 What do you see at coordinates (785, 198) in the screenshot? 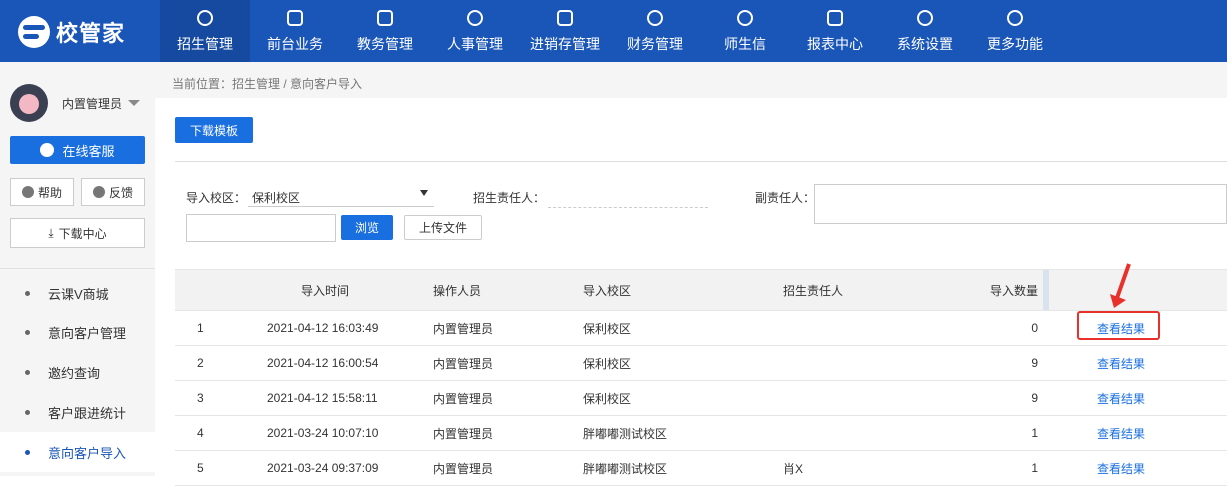
I see `deputy-label: 副责任人：` at bounding box center [785, 198].